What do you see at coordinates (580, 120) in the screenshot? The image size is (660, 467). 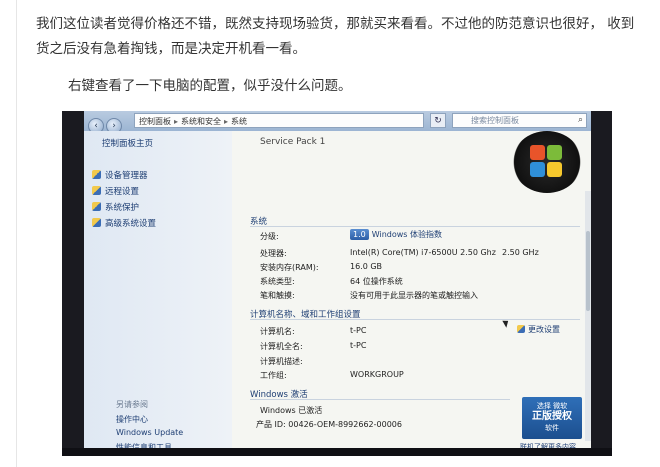 I see `search-icon: ⌕` at bounding box center [580, 120].